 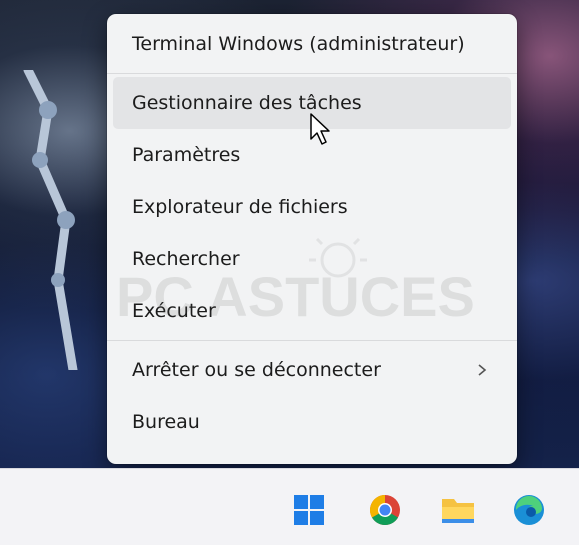 What do you see at coordinates (247, 103) in the screenshot?
I see `menu-item-label: Gestionnaire des tâches` at bounding box center [247, 103].